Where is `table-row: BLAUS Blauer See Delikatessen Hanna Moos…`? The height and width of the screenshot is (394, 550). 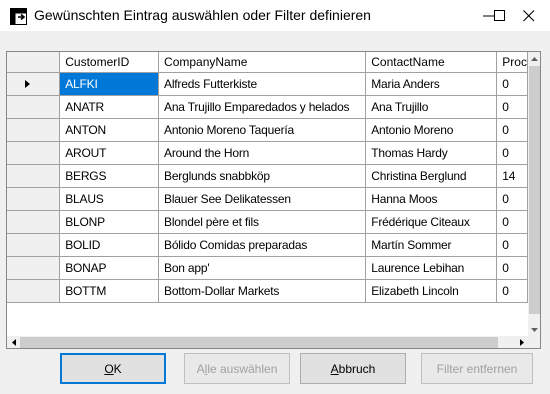
table-row: BLAUS Blauer See Delikatessen Hanna Moos… is located at coordinates (267, 199).